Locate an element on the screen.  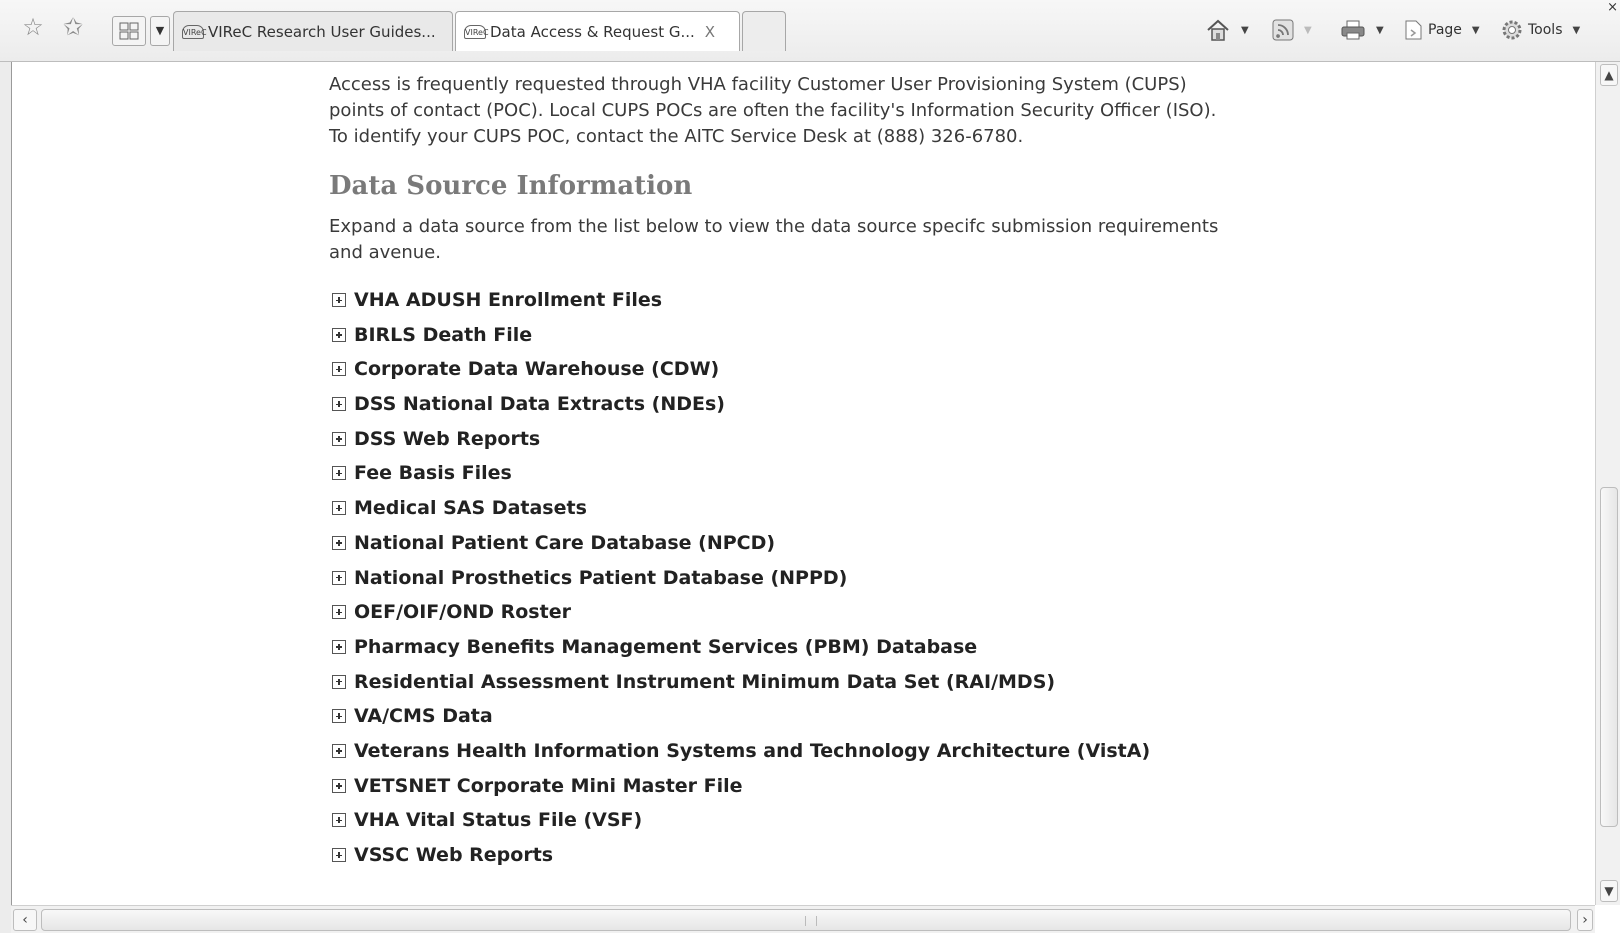
data-source-item: DSS National Data Extracts (NDEs) is located at coordinates (779, 409).